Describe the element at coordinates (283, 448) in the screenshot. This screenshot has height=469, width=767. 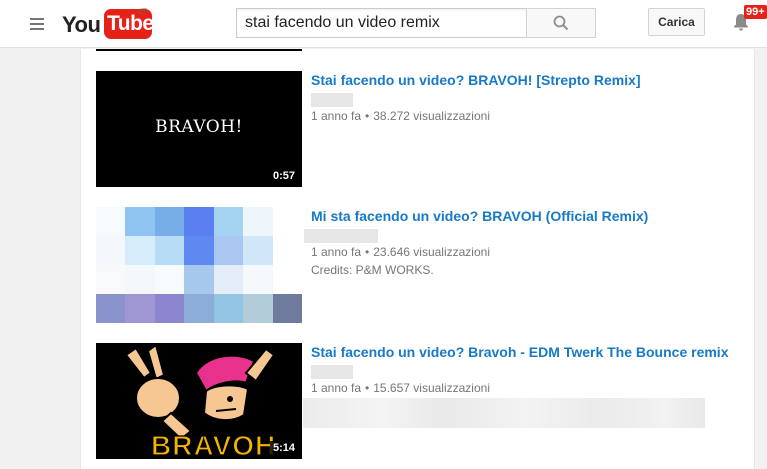
I see `duration-badge: 5:14` at that location.